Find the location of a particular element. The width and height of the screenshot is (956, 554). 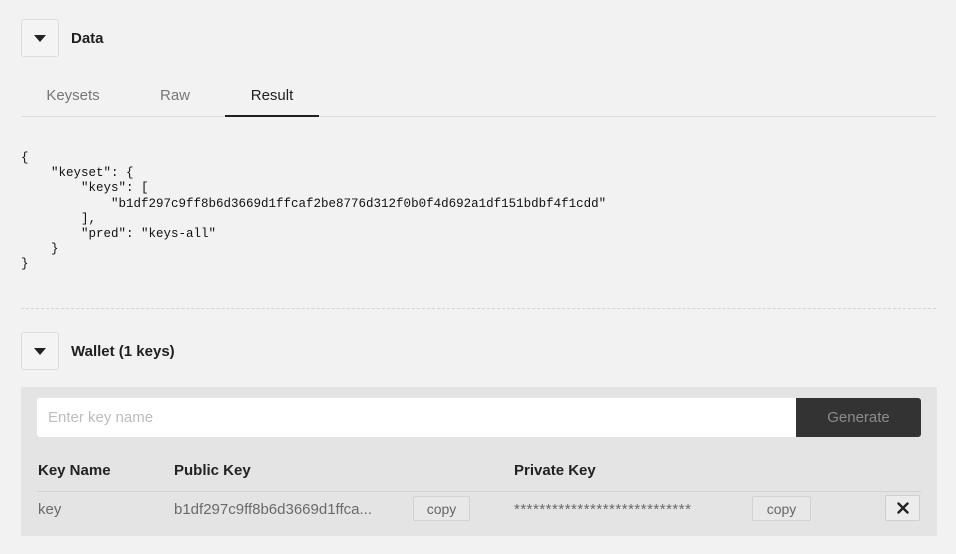

data-section-header: Data is located at coordinates (62, 38).